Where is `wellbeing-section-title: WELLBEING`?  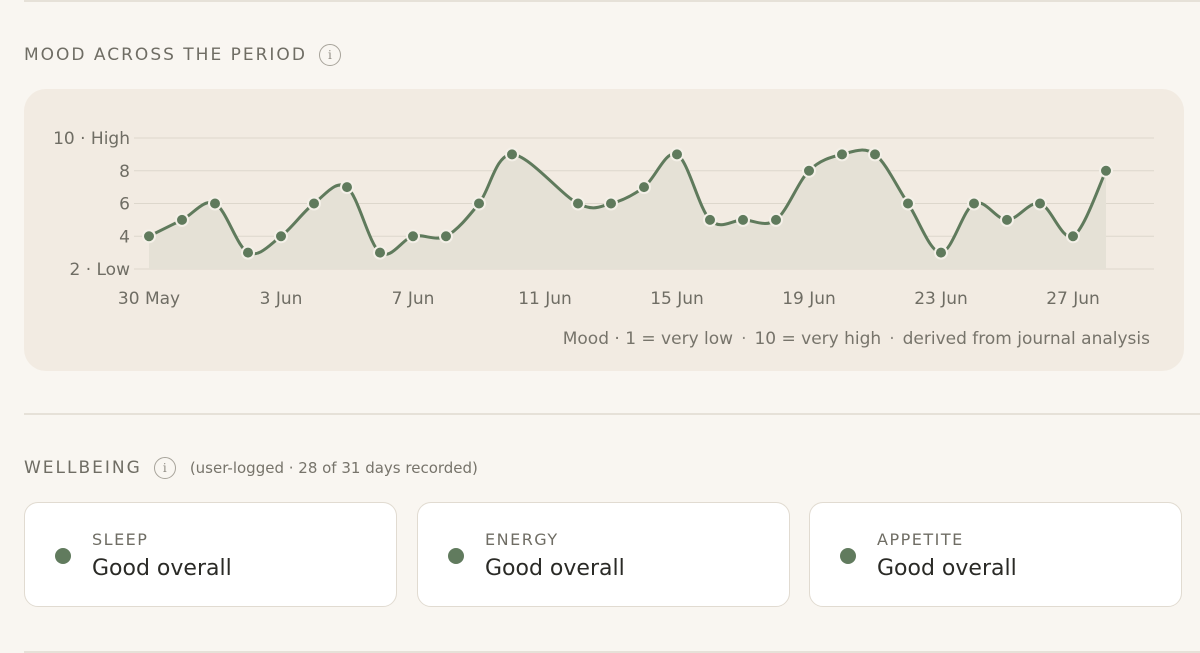 wellbeing-section-title: WELLBEING is located at coordinates (83, 468).